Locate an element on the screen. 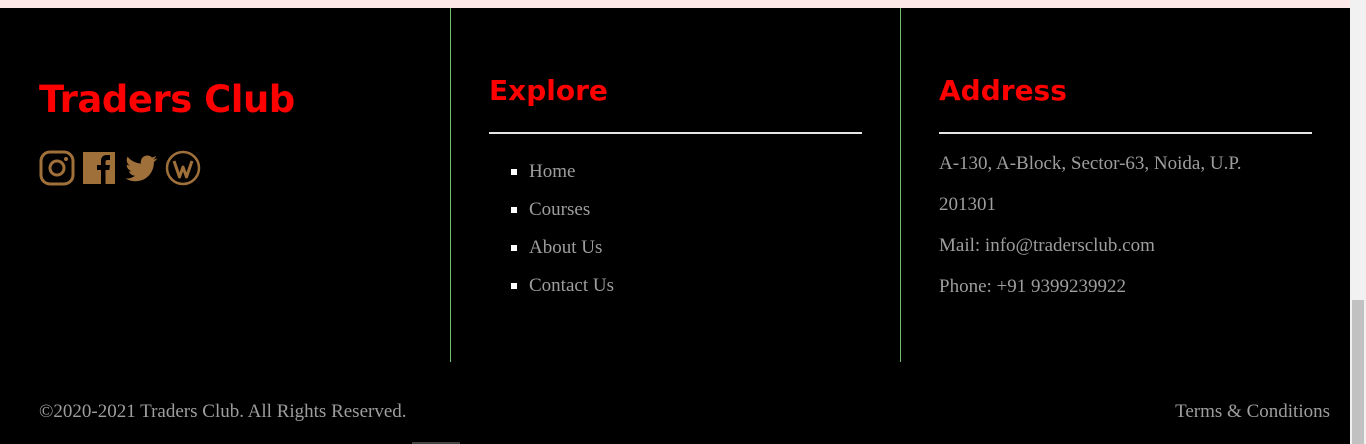 This screenshot has height=444, width=1366. list-item: Courses is located at coordinates (562, 217).